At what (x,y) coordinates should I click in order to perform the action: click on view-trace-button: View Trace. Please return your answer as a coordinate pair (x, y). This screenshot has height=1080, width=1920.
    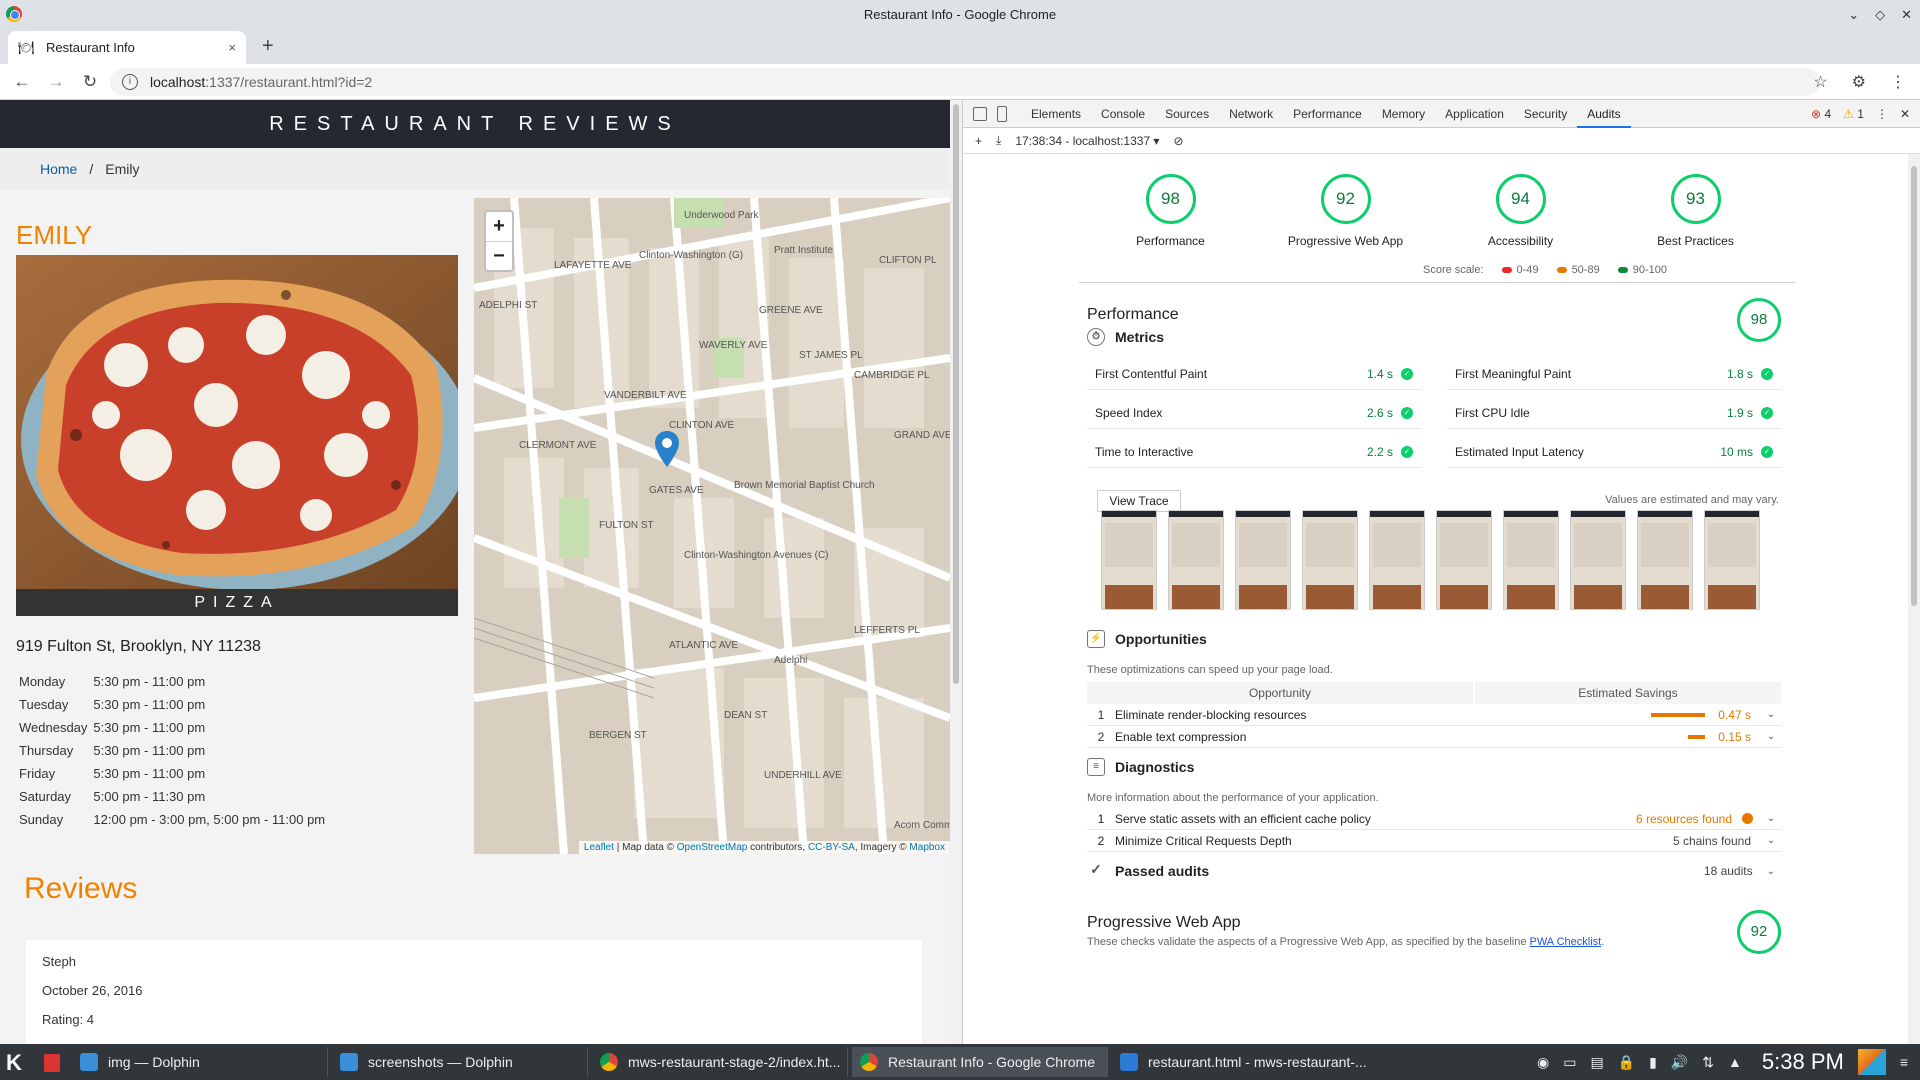
    Looking at the image, I should click on (1139, 501).